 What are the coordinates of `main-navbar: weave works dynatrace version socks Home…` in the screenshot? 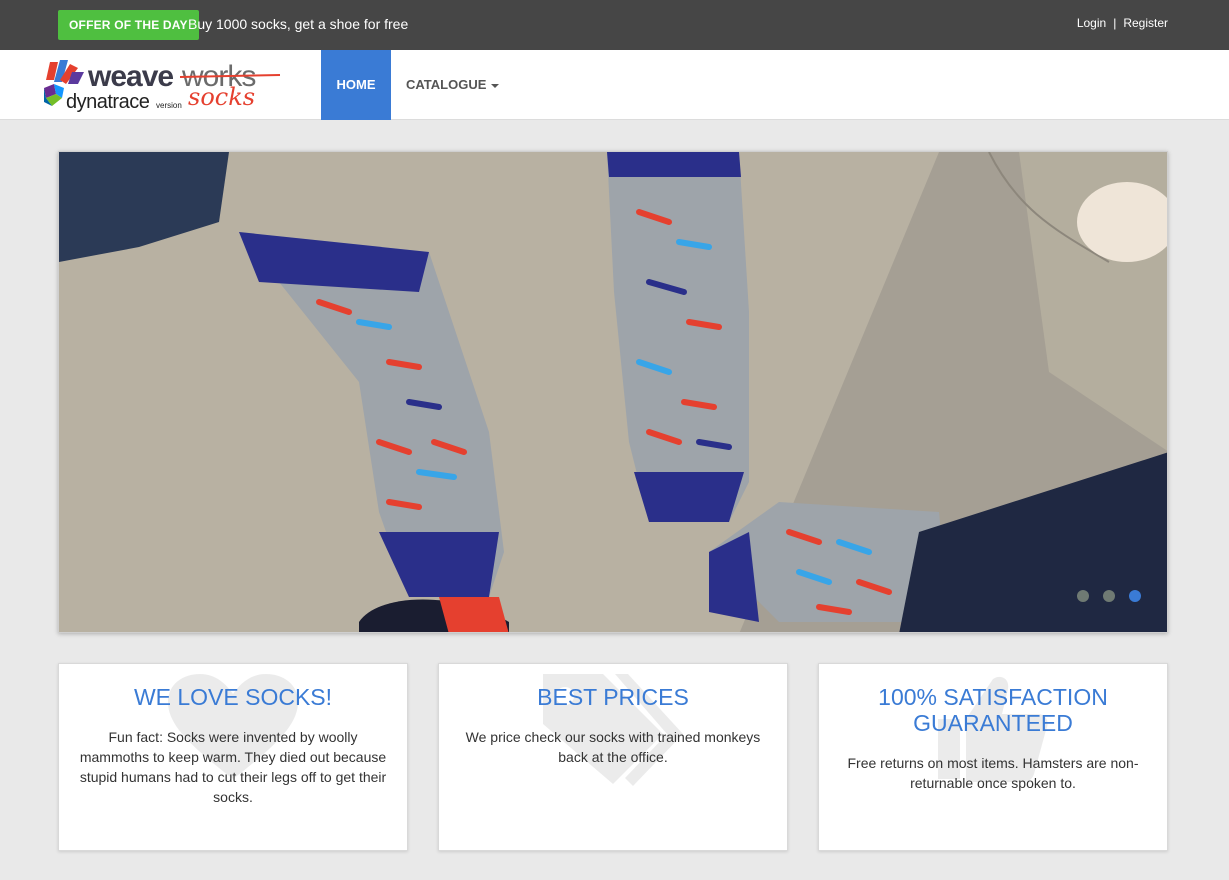 It's located at (614, 85).